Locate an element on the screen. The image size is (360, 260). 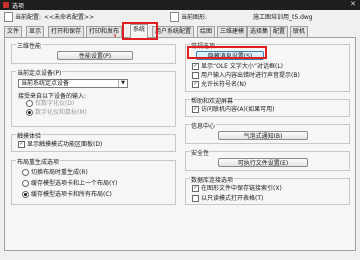
radio-label: 数字化仪和鼠标(M) is located at coordinates (61, 112).